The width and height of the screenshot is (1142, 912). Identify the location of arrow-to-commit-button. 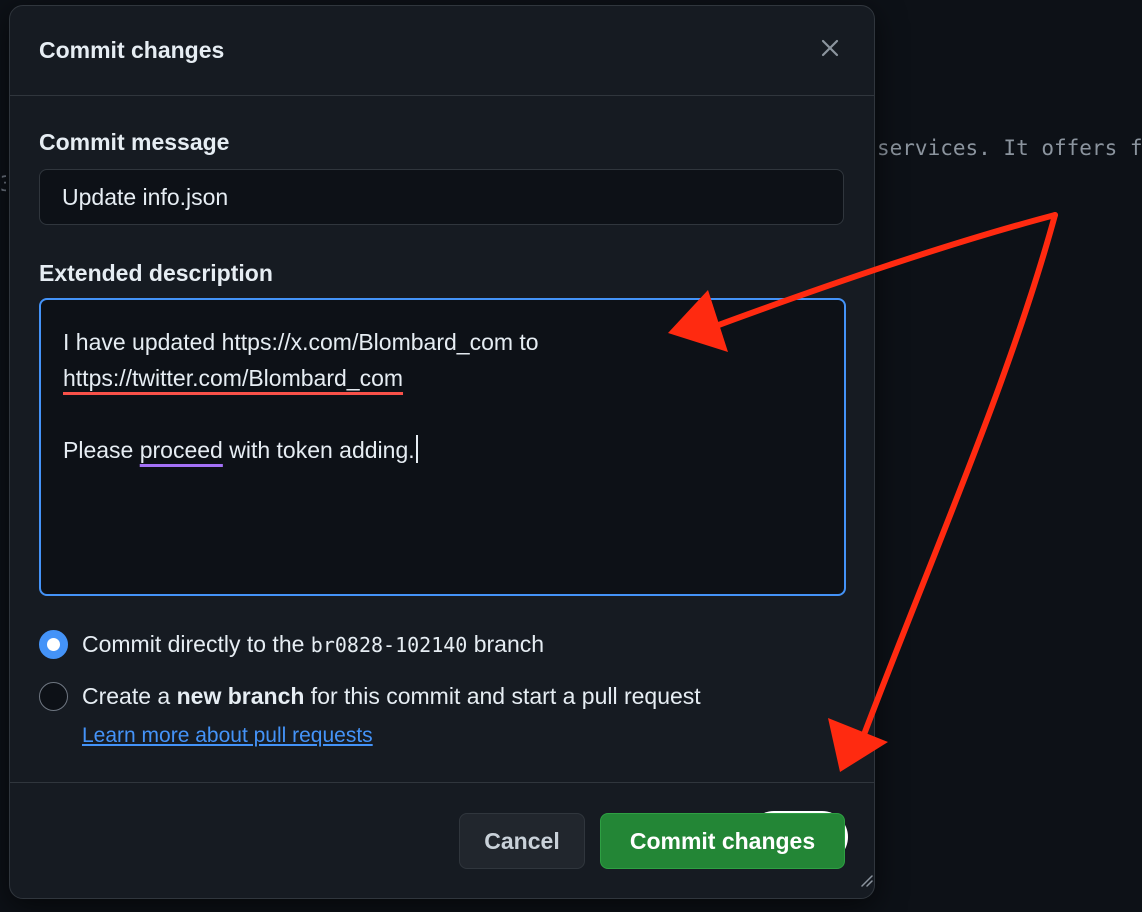
(957, 480).